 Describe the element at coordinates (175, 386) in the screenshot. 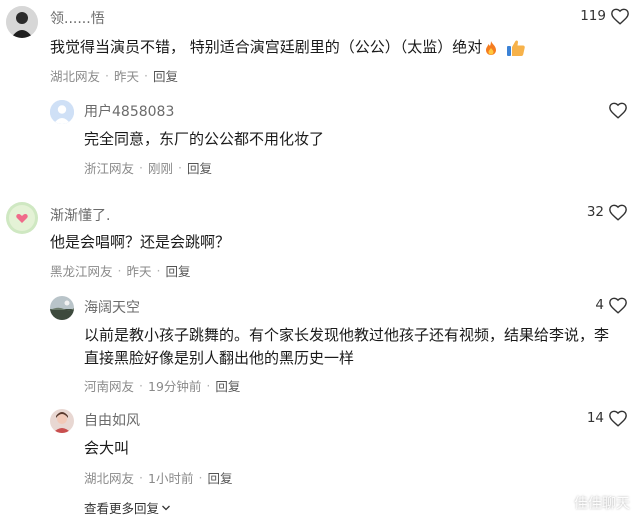

I see `timestamp: 19分钟前` at that location.